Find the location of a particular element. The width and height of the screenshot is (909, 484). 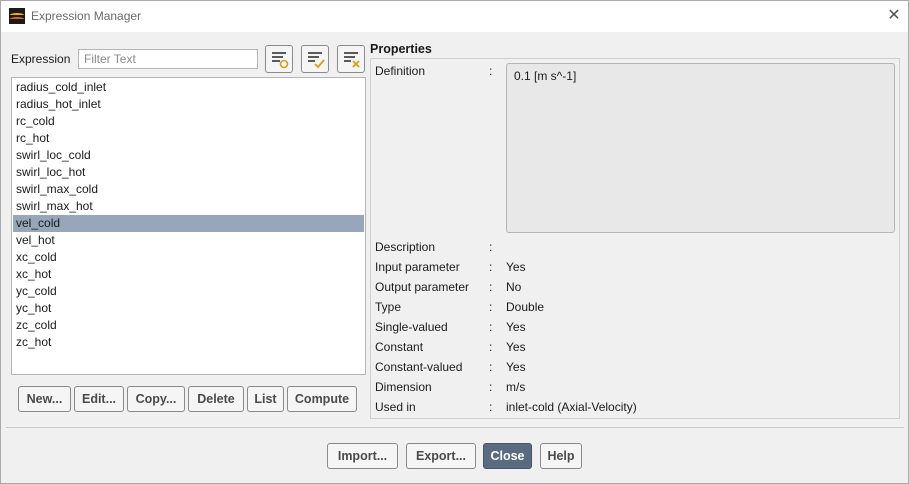

type-value: Double is located at coordinates (525, 307).